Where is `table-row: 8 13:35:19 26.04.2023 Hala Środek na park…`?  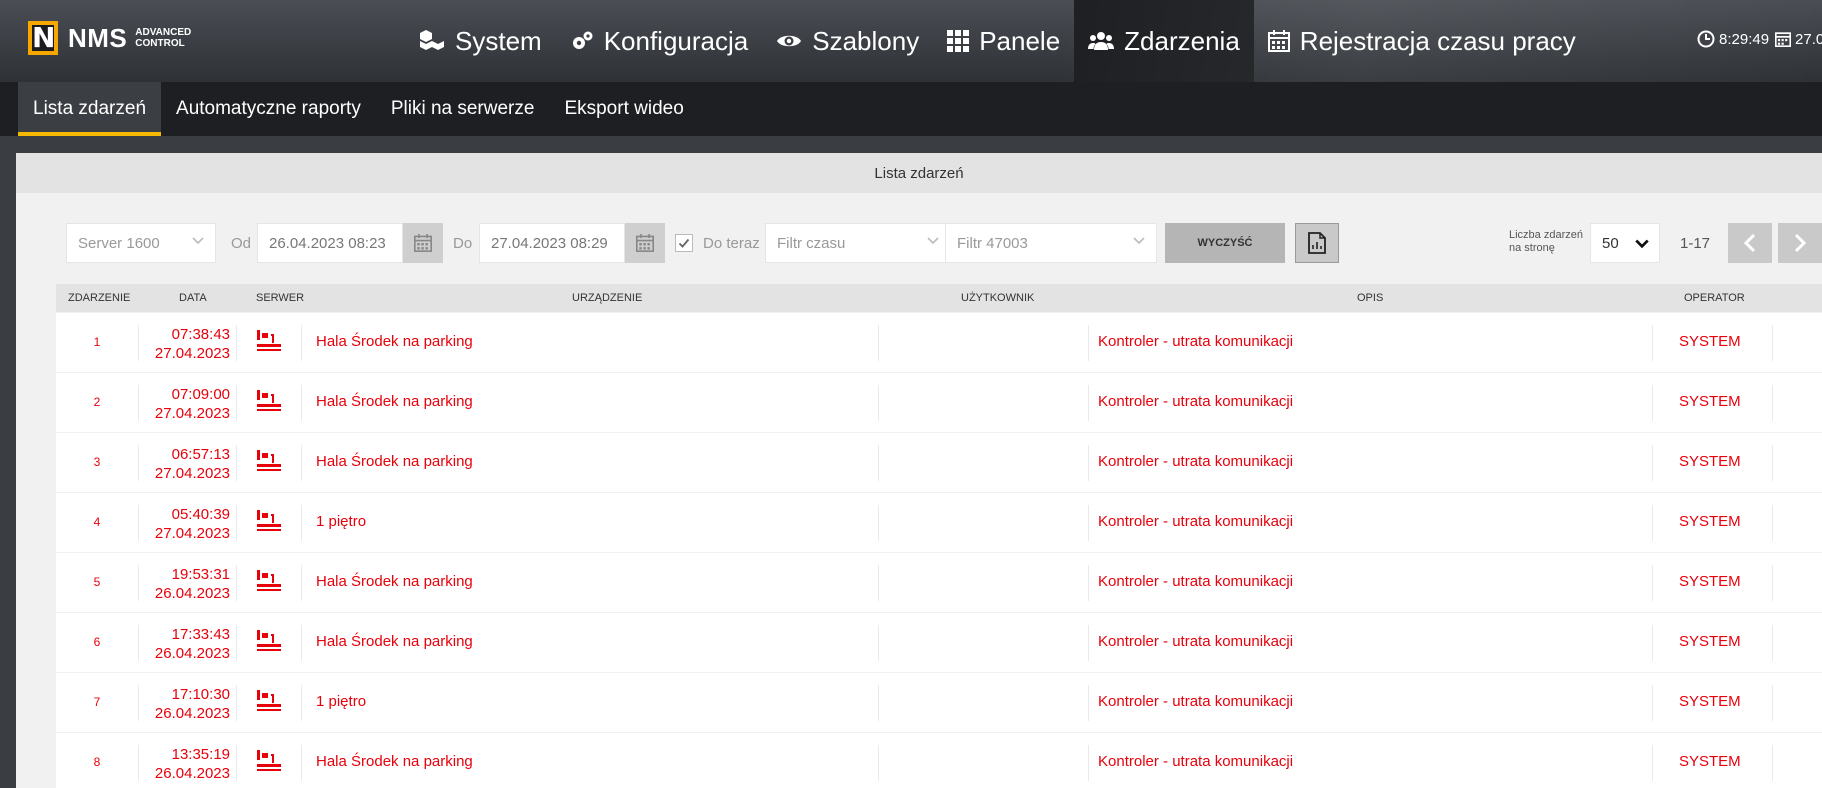
table-row: 8 13:35:19 26.04.2023 Hala Środek na park… is located at coordinates (939, 760).